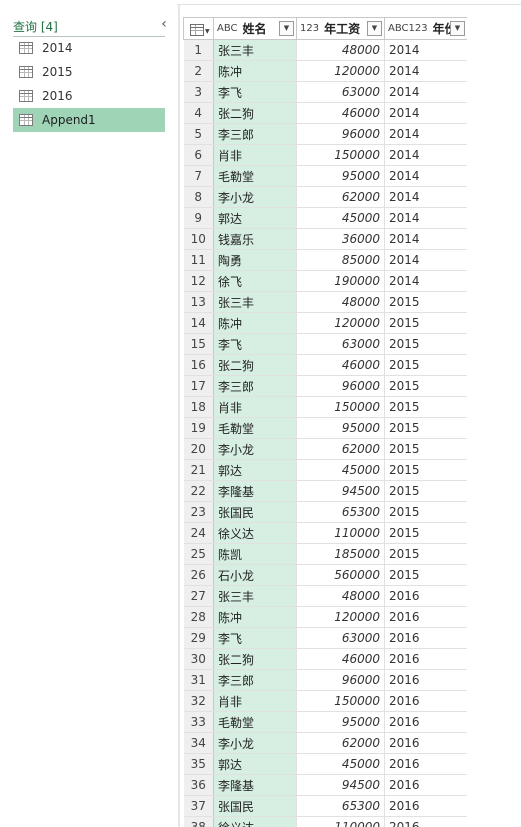 Image resolution: width=521 pixels, height=827 pixels. Describe the element at coordinates (408, 28) in the screenshot. I see `any-type-icon: ABC123` at that location.